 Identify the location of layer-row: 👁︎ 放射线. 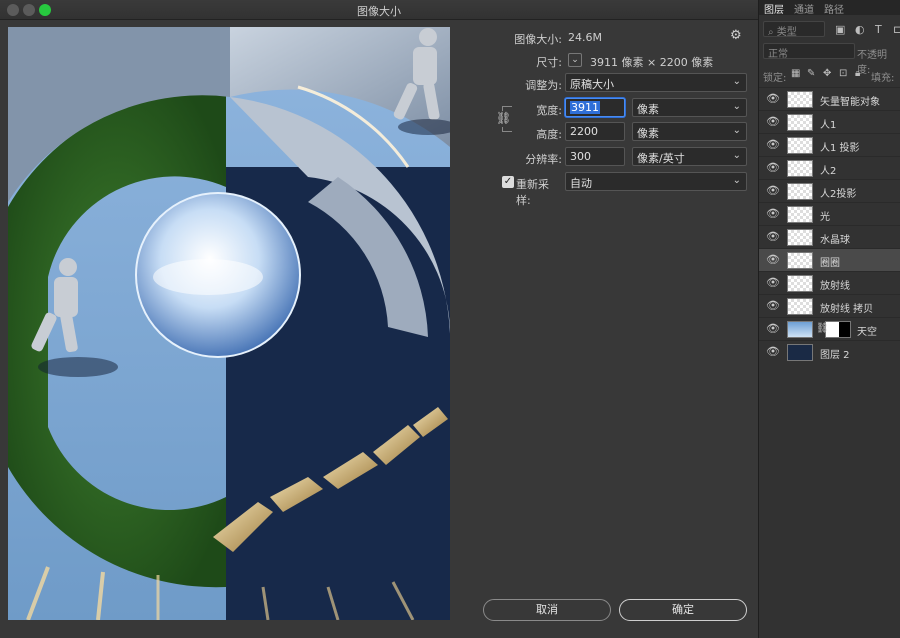
(829, 282).